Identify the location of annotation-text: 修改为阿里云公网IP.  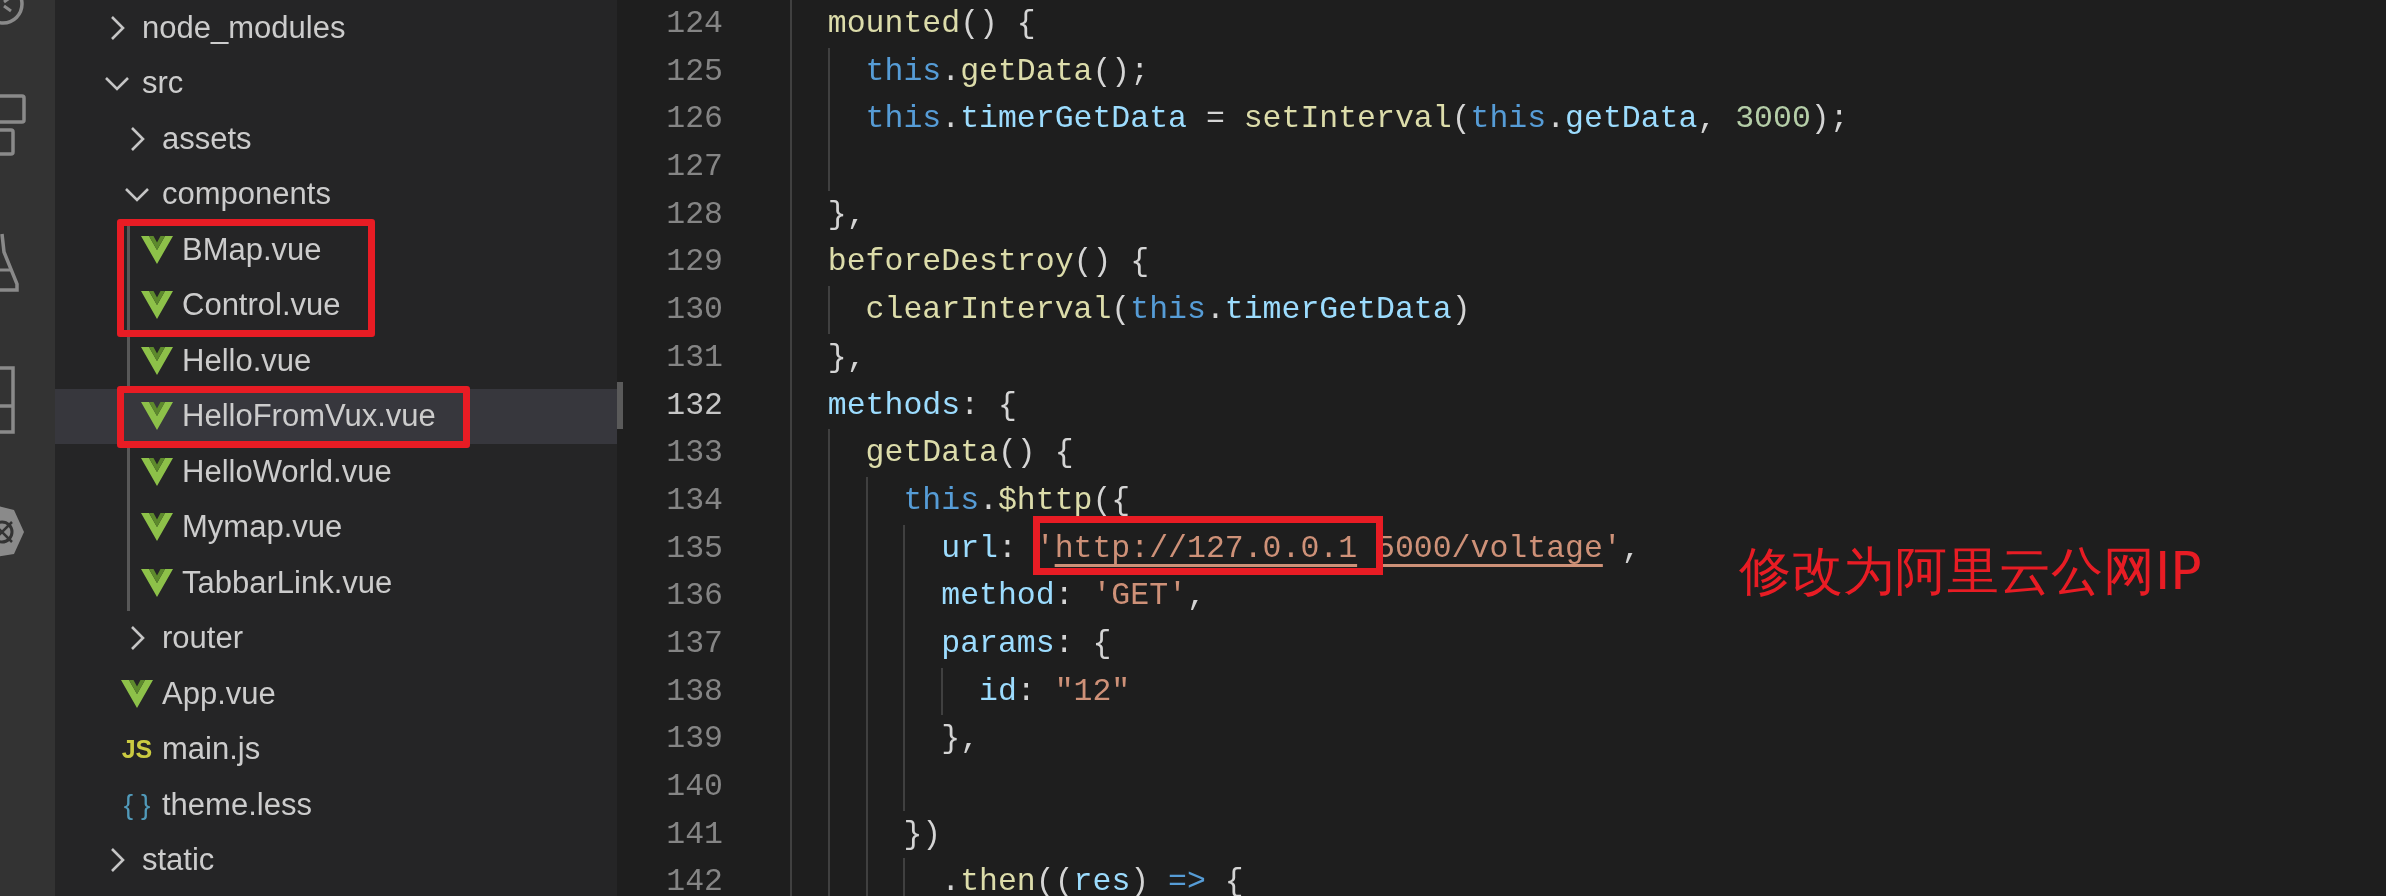
(1970, 571).